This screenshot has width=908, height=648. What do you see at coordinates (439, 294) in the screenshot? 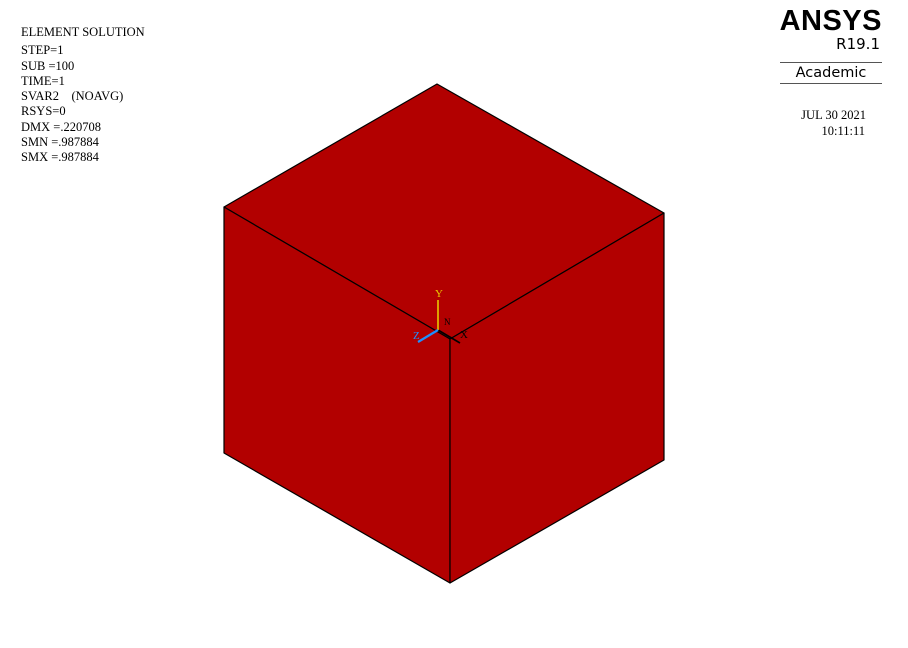
I see `y-axis-label: Y` at bounding box center [439, 294].